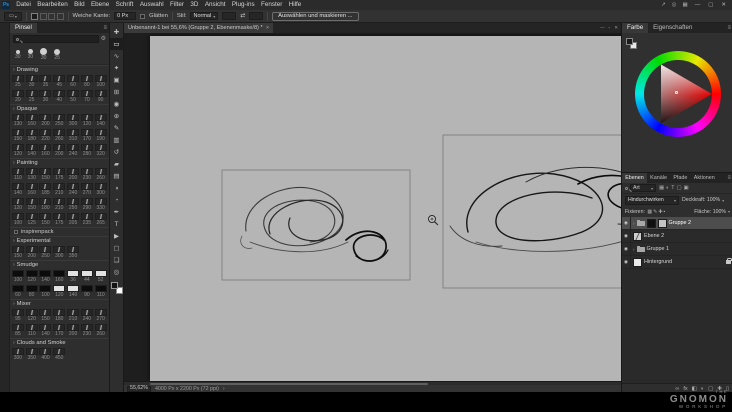 This screenshot has width=732, height=412. I want to click on brush-preset: 190, so click(101, 135).